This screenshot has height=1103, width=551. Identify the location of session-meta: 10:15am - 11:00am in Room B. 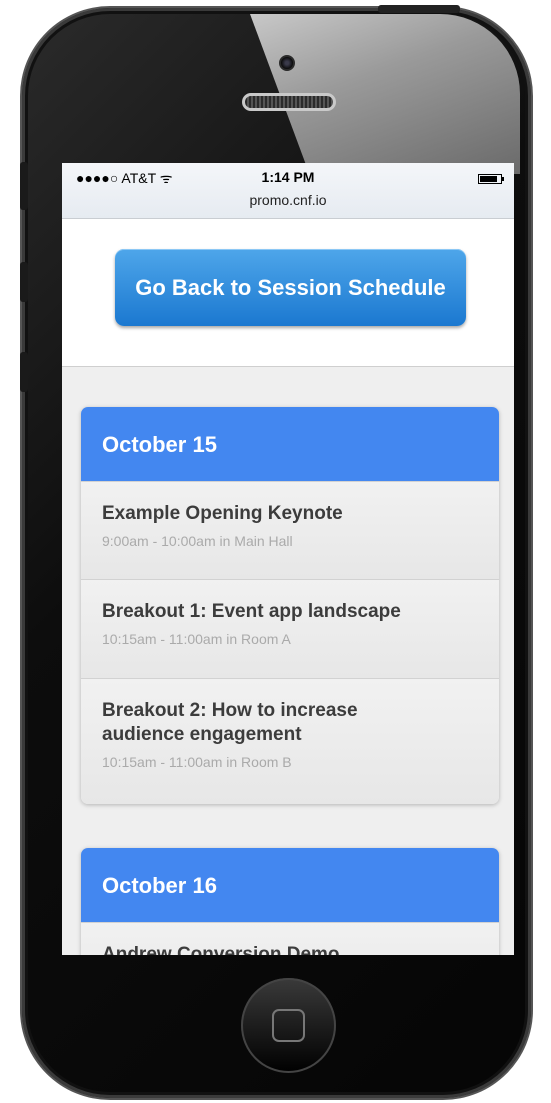
(197, 762).